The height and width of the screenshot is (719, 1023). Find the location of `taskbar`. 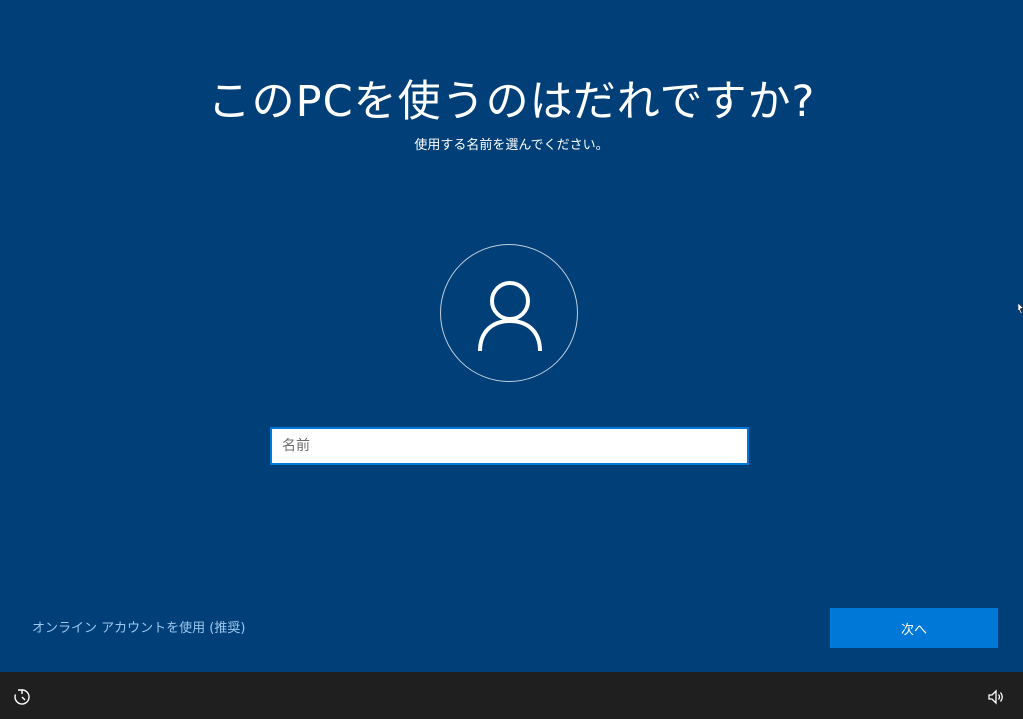

taskbar is located at coordinates (511, 695).